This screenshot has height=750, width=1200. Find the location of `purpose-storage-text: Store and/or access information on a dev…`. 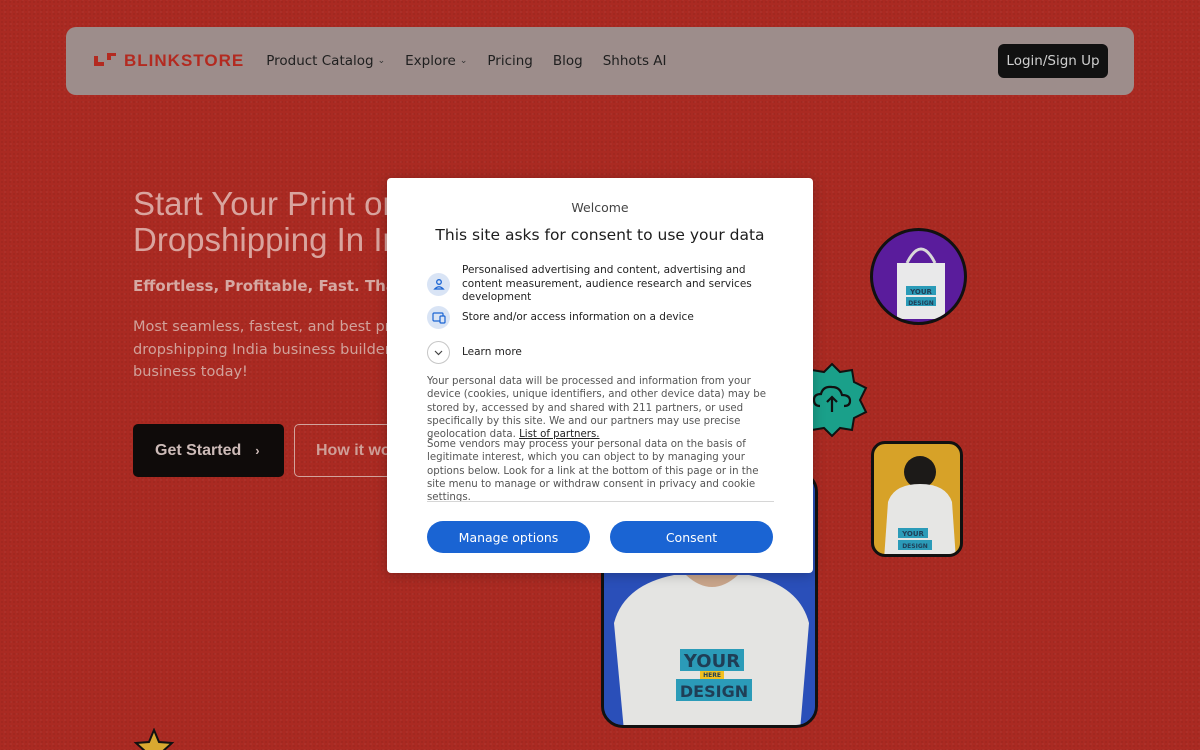

purpose-storage-text: Store and/or access information on a dev… is located at coordinates (578, 316).